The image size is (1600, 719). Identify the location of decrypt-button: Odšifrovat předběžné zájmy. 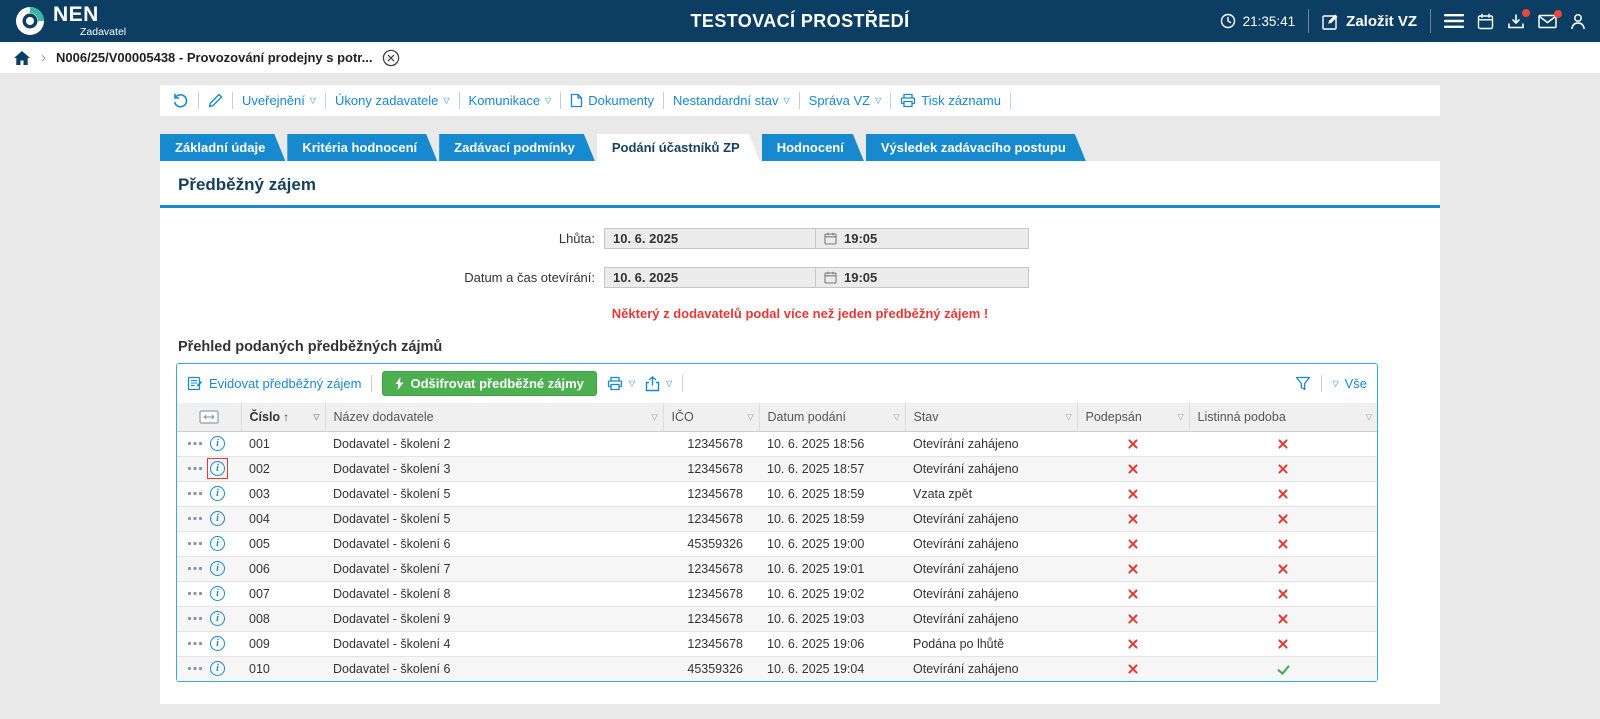
(489, 383).